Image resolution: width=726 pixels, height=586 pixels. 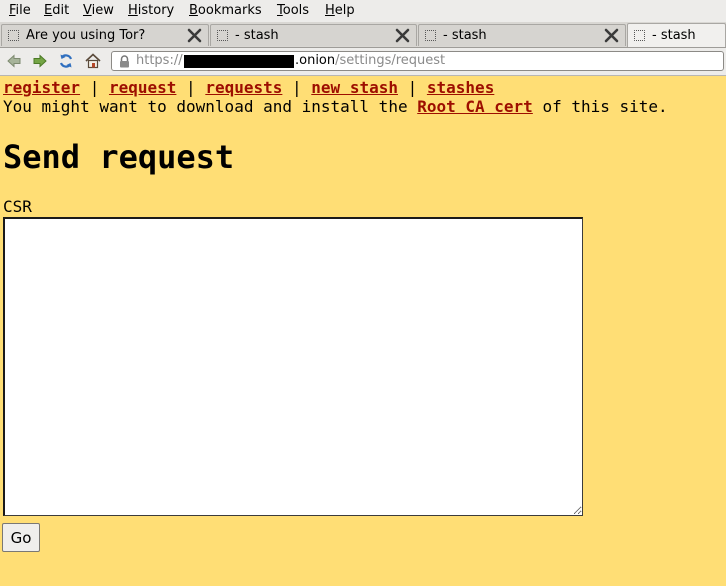 I want to click on nav-link-request: request, so click(x=142, y=87).